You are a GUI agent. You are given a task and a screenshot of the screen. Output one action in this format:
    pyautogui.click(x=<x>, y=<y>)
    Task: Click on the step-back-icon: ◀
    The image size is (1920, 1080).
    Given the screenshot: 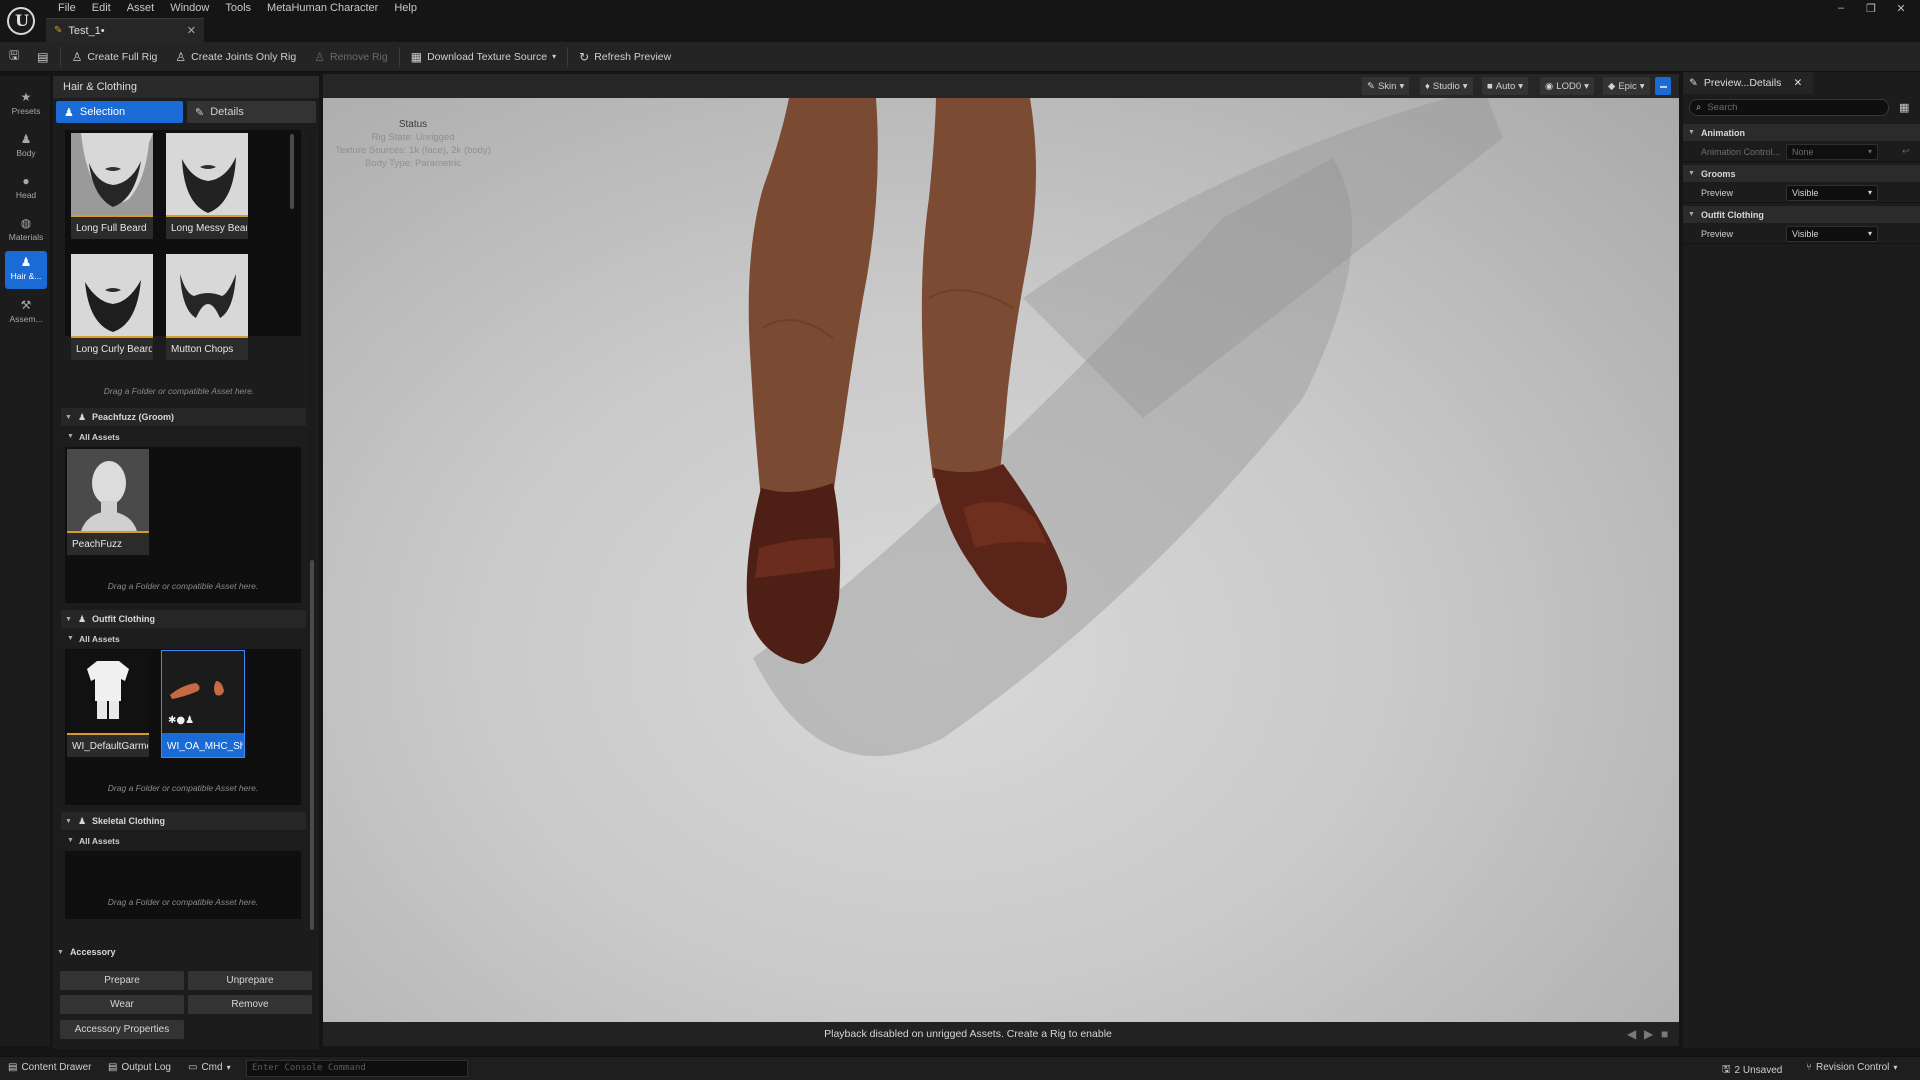 What is the action you would take?
    pyautogui.click(x=1631, y=1034)
    